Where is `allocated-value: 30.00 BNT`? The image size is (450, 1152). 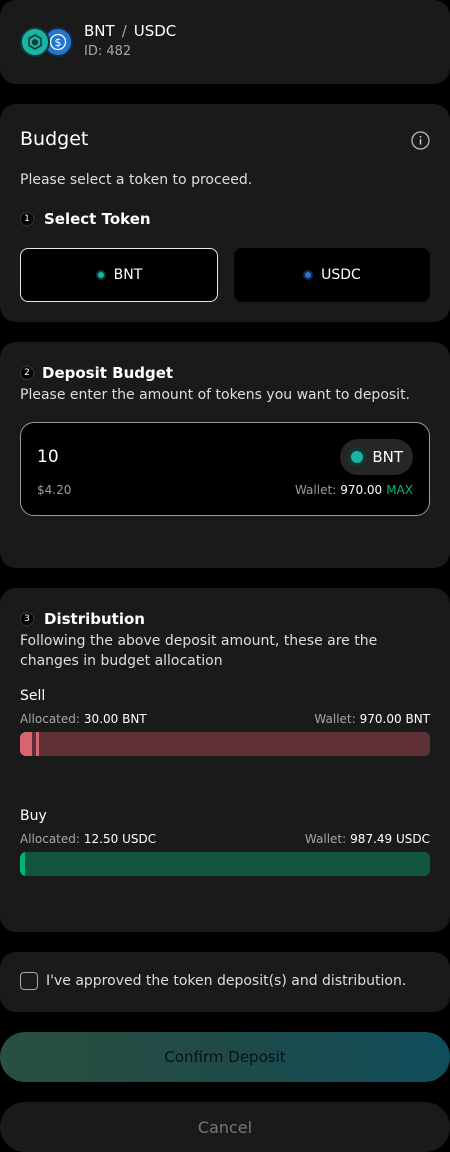
allocated-value: 30.00 BNT is located at coordinates (115, 719).